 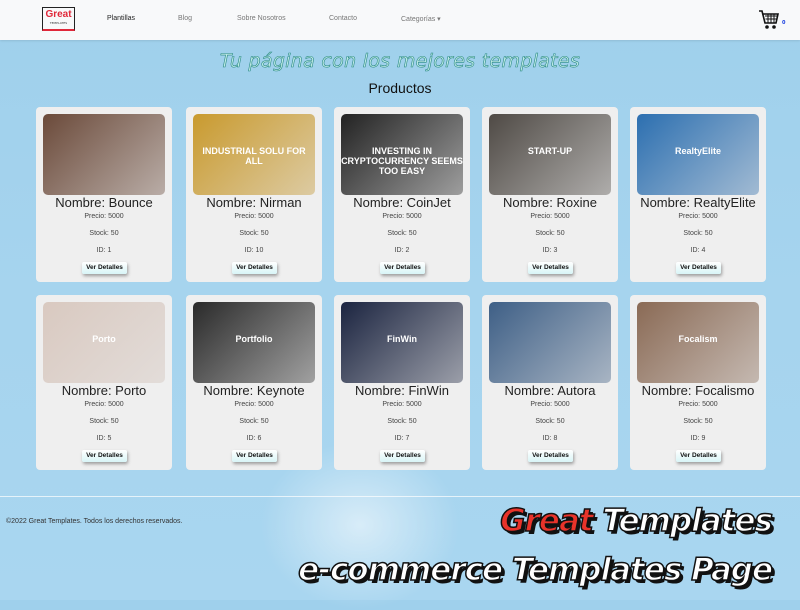 I want to click on product-name: Nombre: Bounce, so click(x=104, y=202).